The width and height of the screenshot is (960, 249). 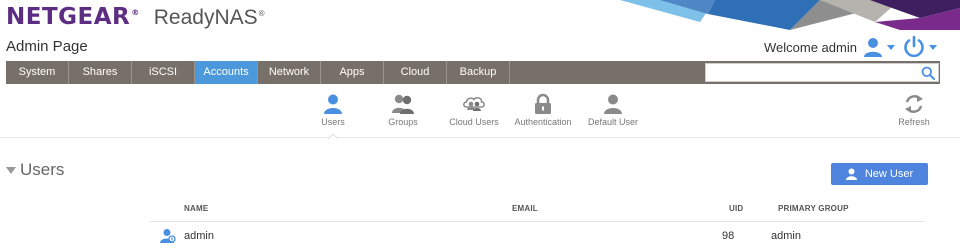 What do you see at coordinates (209, 17) in the screenshot?
I see `product-name: ReadyNAS®` at bounding box center [209, 17].